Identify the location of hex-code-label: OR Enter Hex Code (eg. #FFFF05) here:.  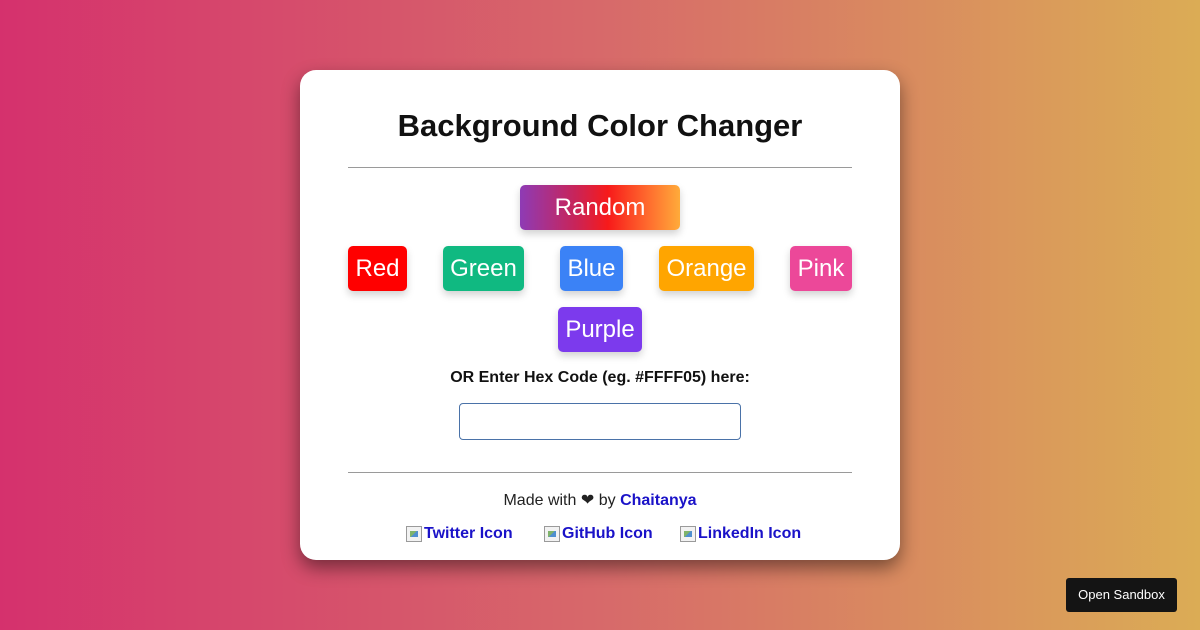
(600, 377).